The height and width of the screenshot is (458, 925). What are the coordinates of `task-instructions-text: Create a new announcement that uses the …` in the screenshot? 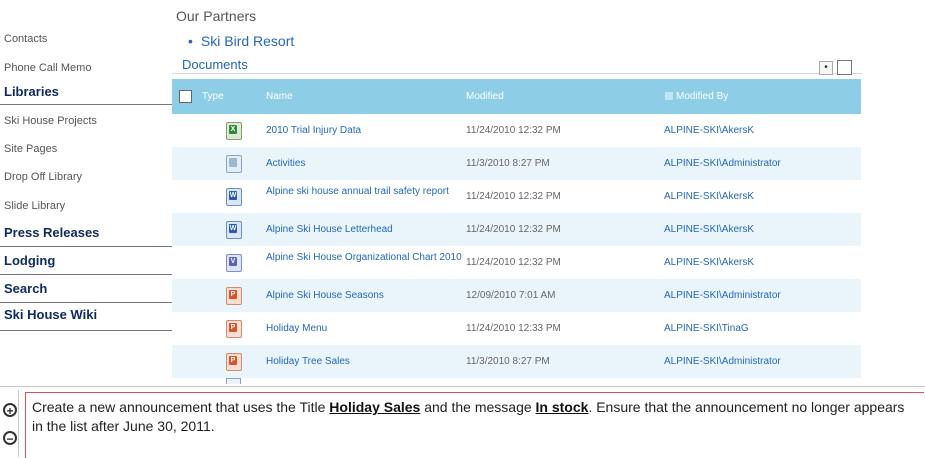 It's located at (472, 417).